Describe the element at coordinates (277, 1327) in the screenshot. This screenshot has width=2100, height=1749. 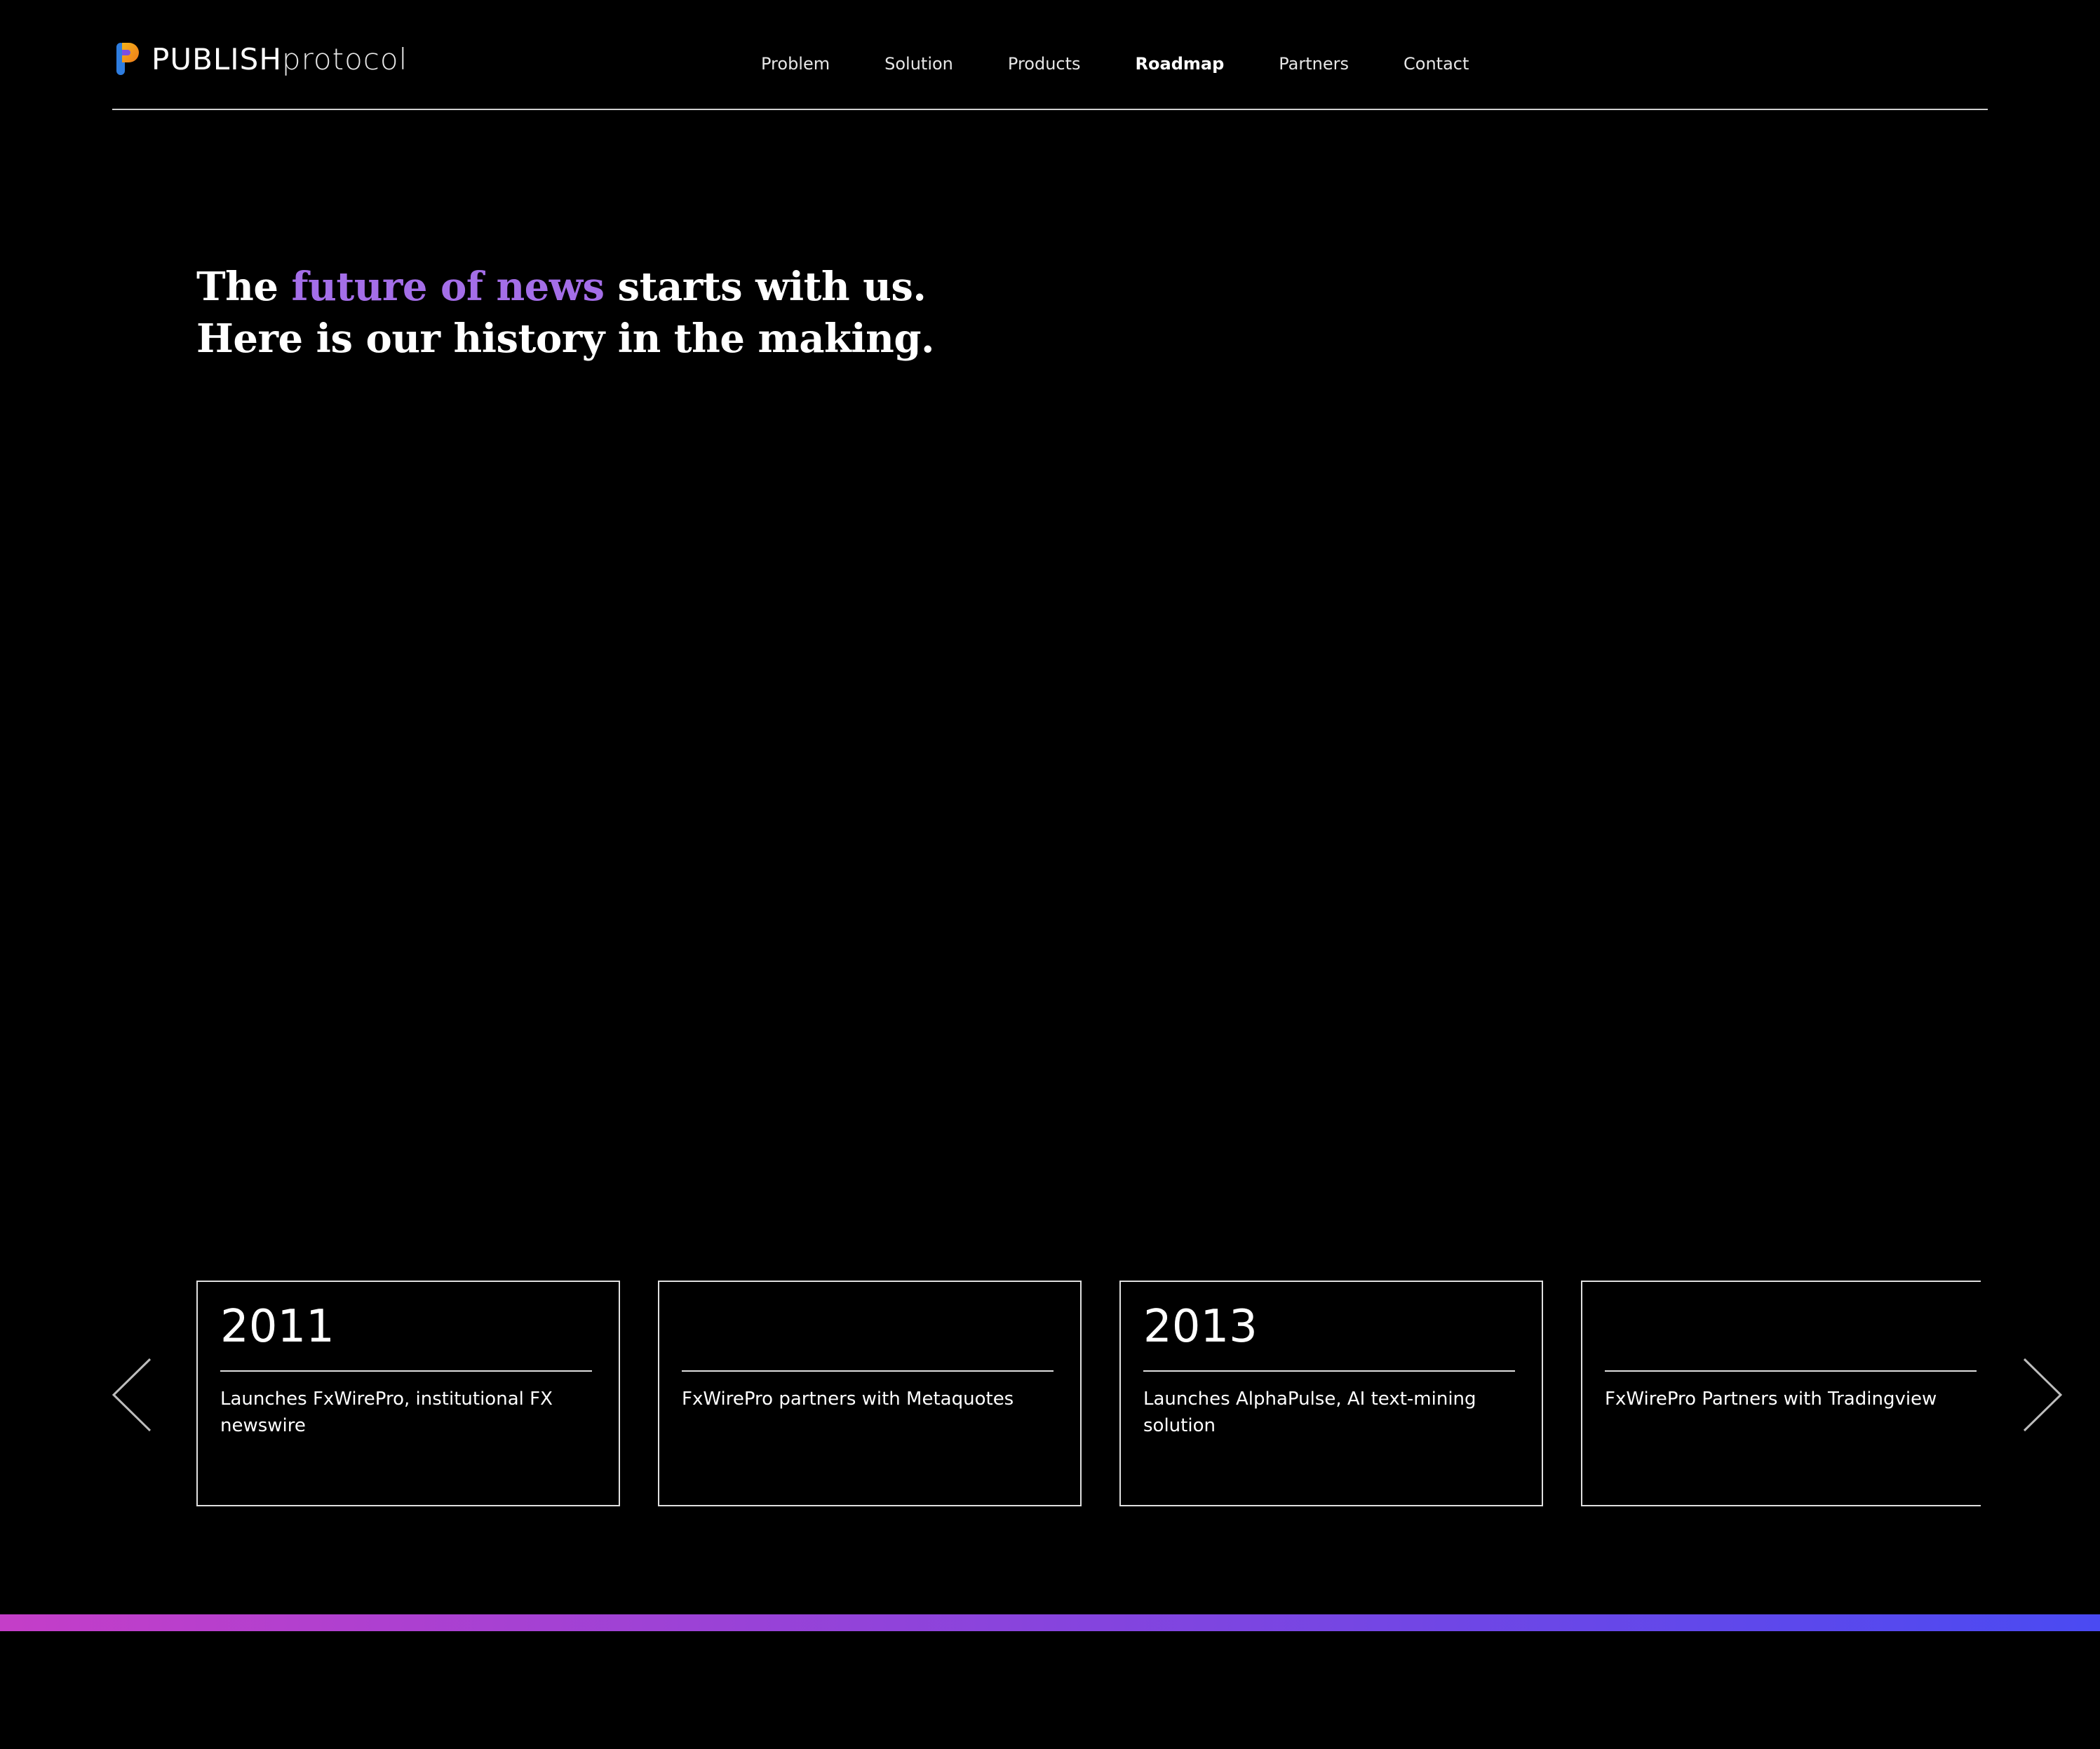
I see `card-year: 2011` at that location.